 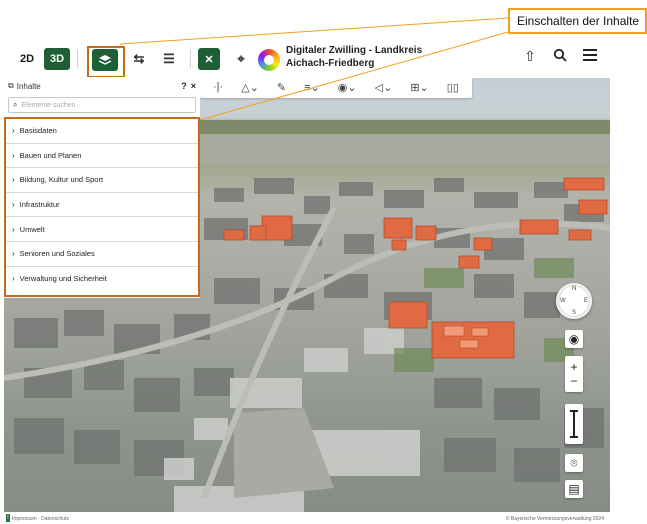 I want to click on category-label: Bildung, Kultur und Sport, so click(x=61, y=180).